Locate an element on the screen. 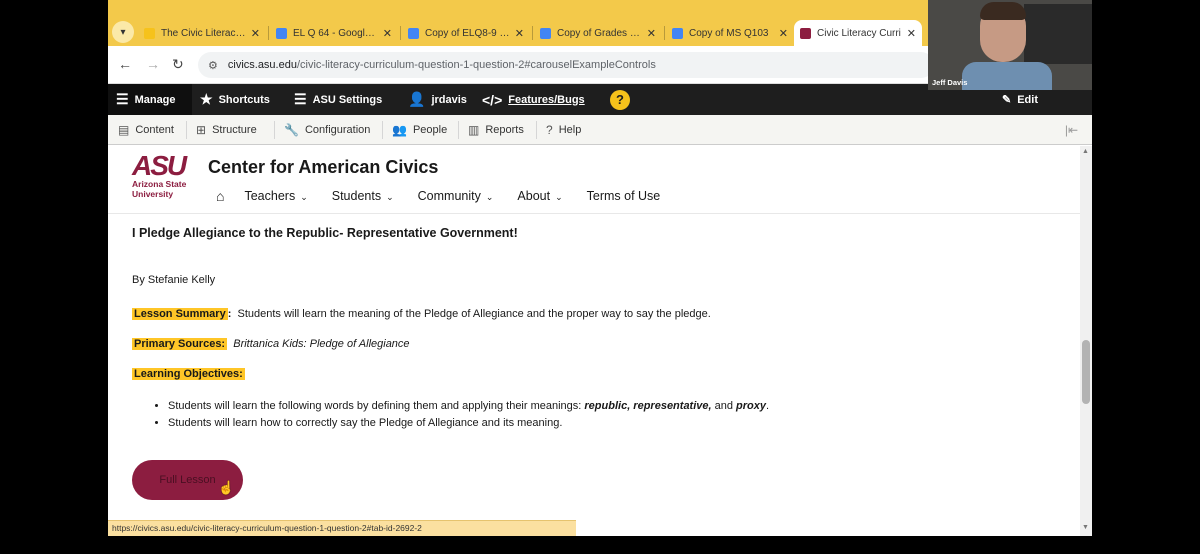  learning-objectives-heading: Learning Objectives: is located at coordinates (188, 374).